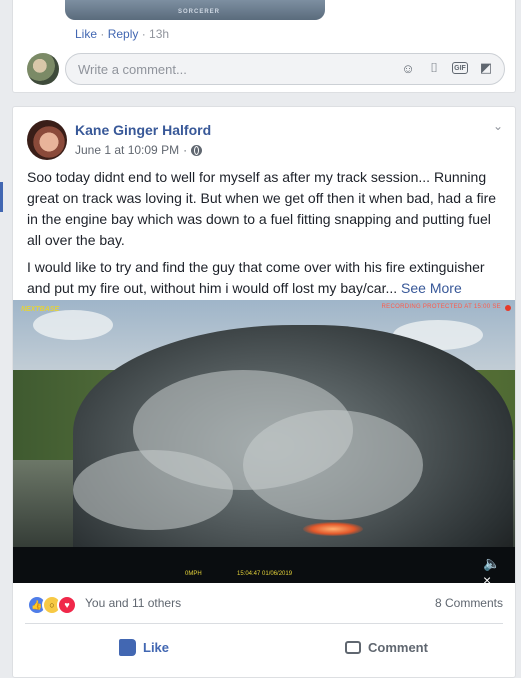 Image resolution: width=521 pixels, height=678 pixels. I want to click on emoji-icon: ☺, so click(408, 68).